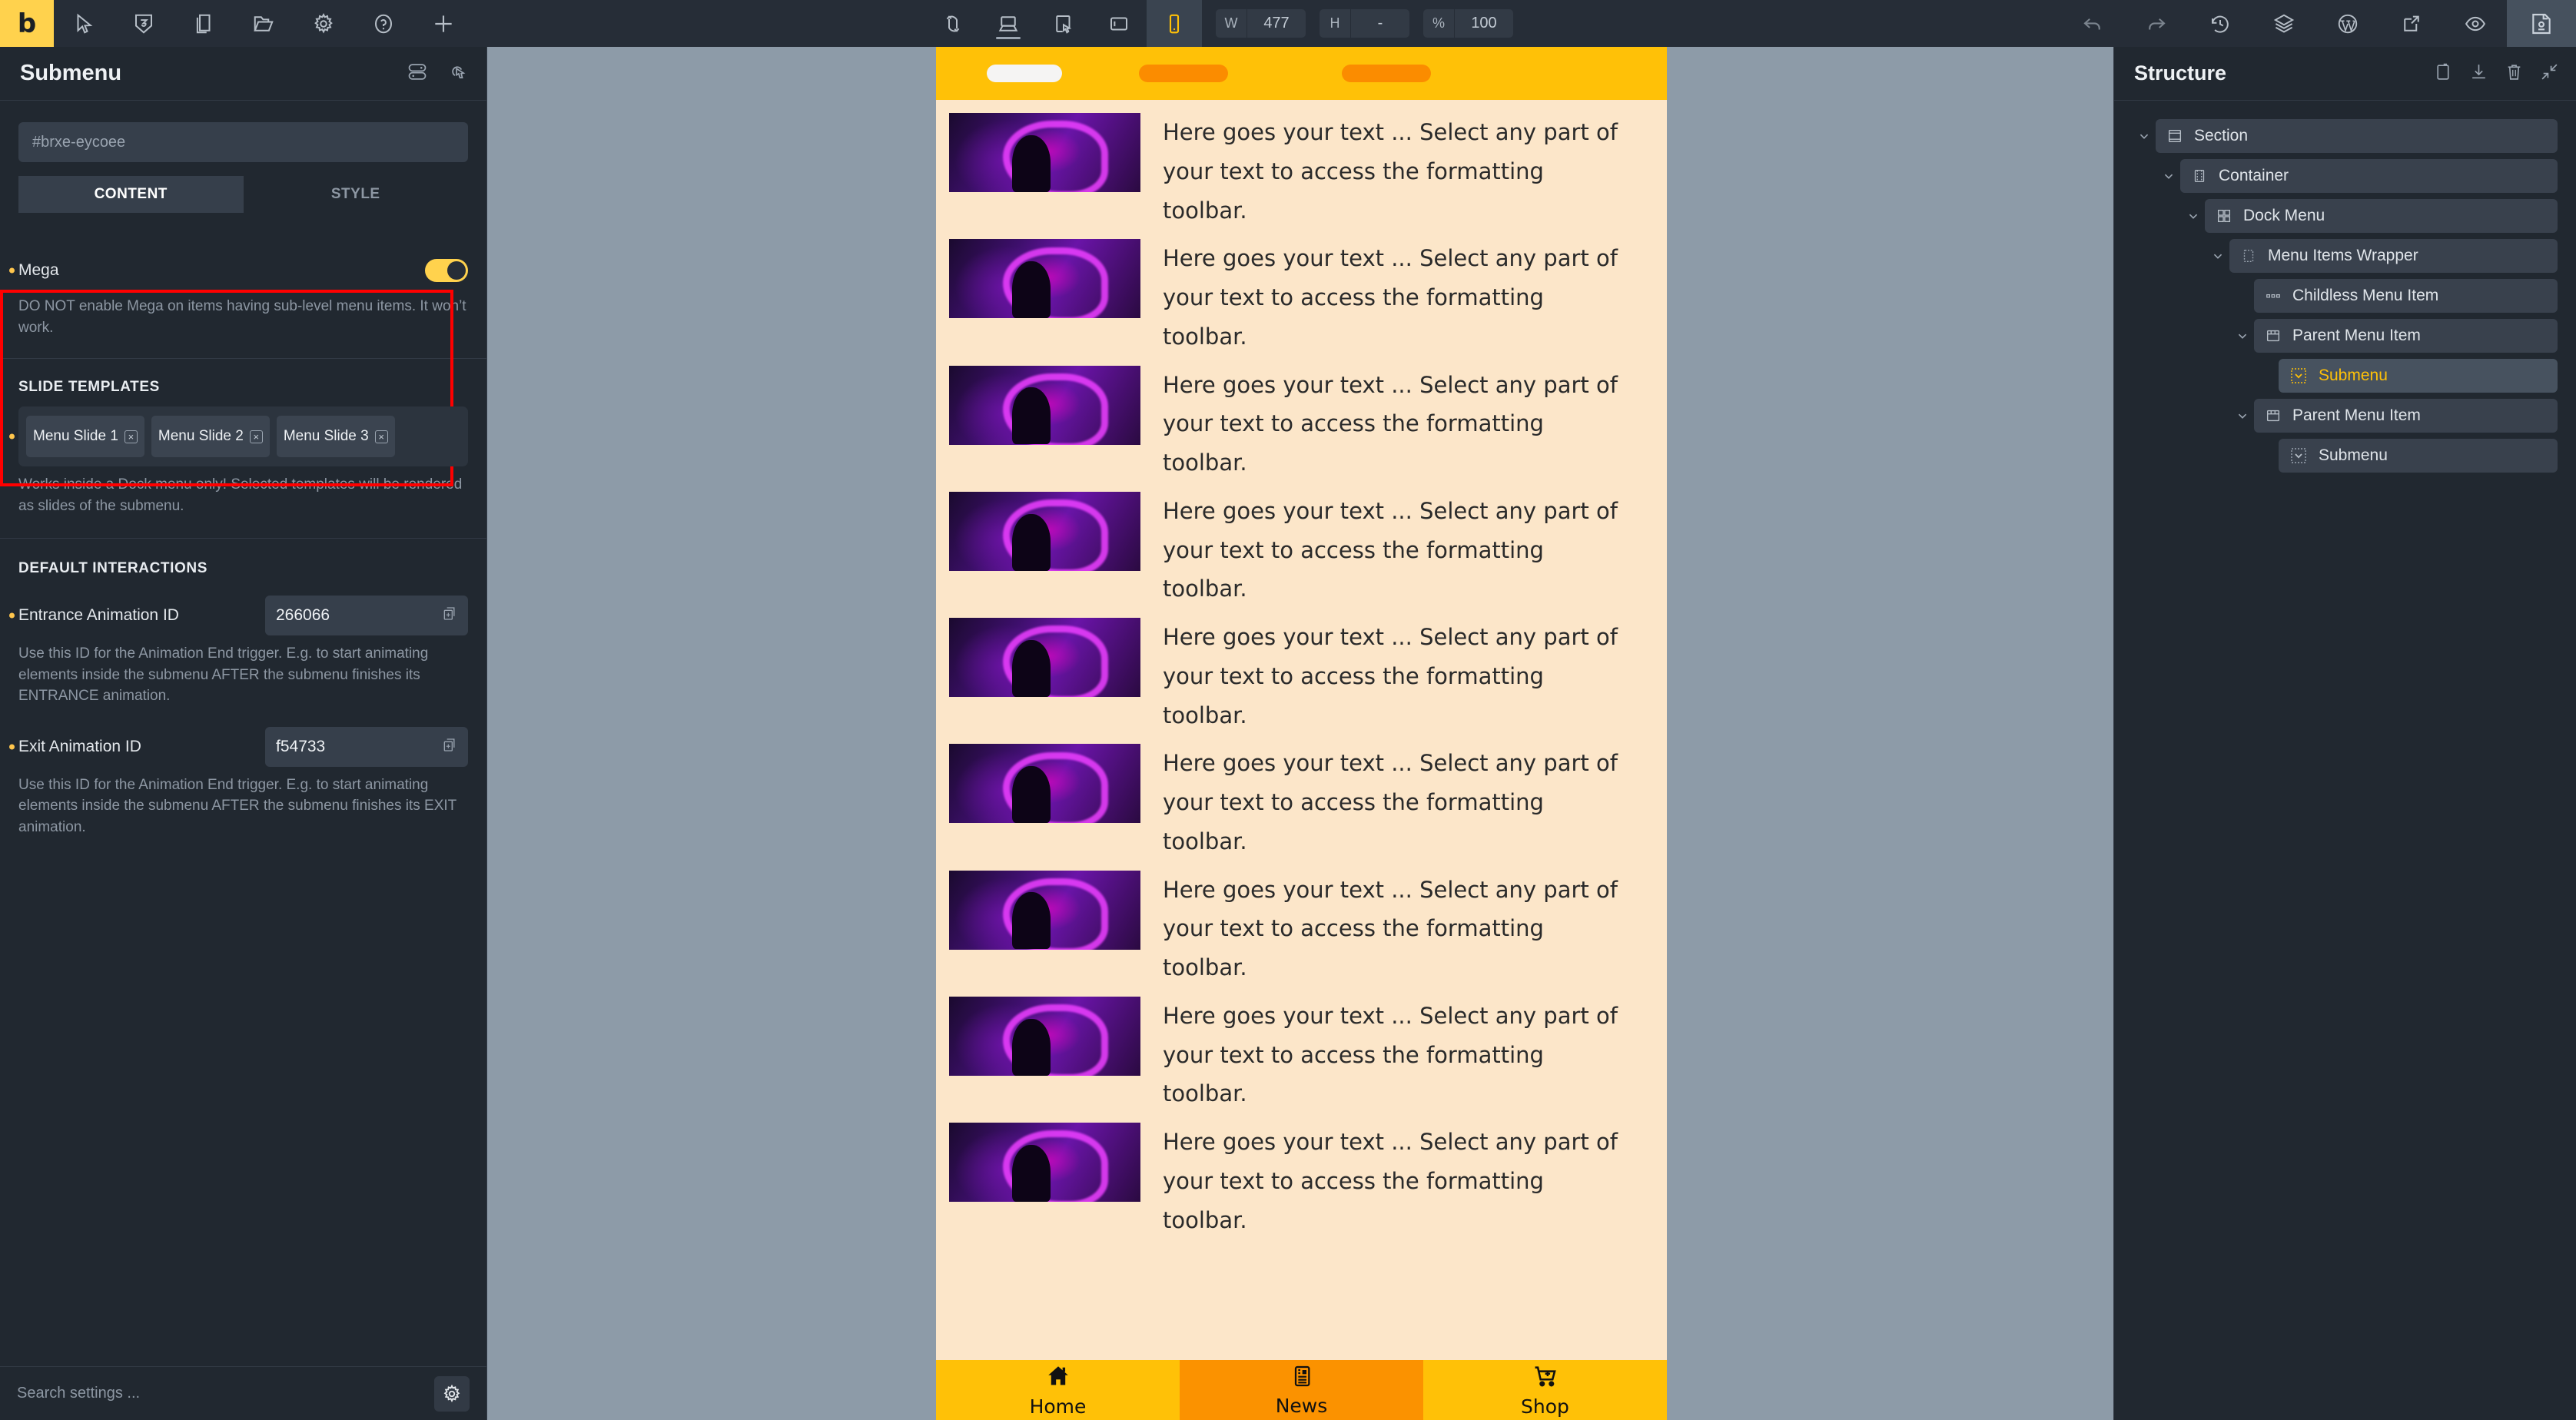  I want to click on structure-tree-item: Menu Items Wrapper, so click(2345, 256).